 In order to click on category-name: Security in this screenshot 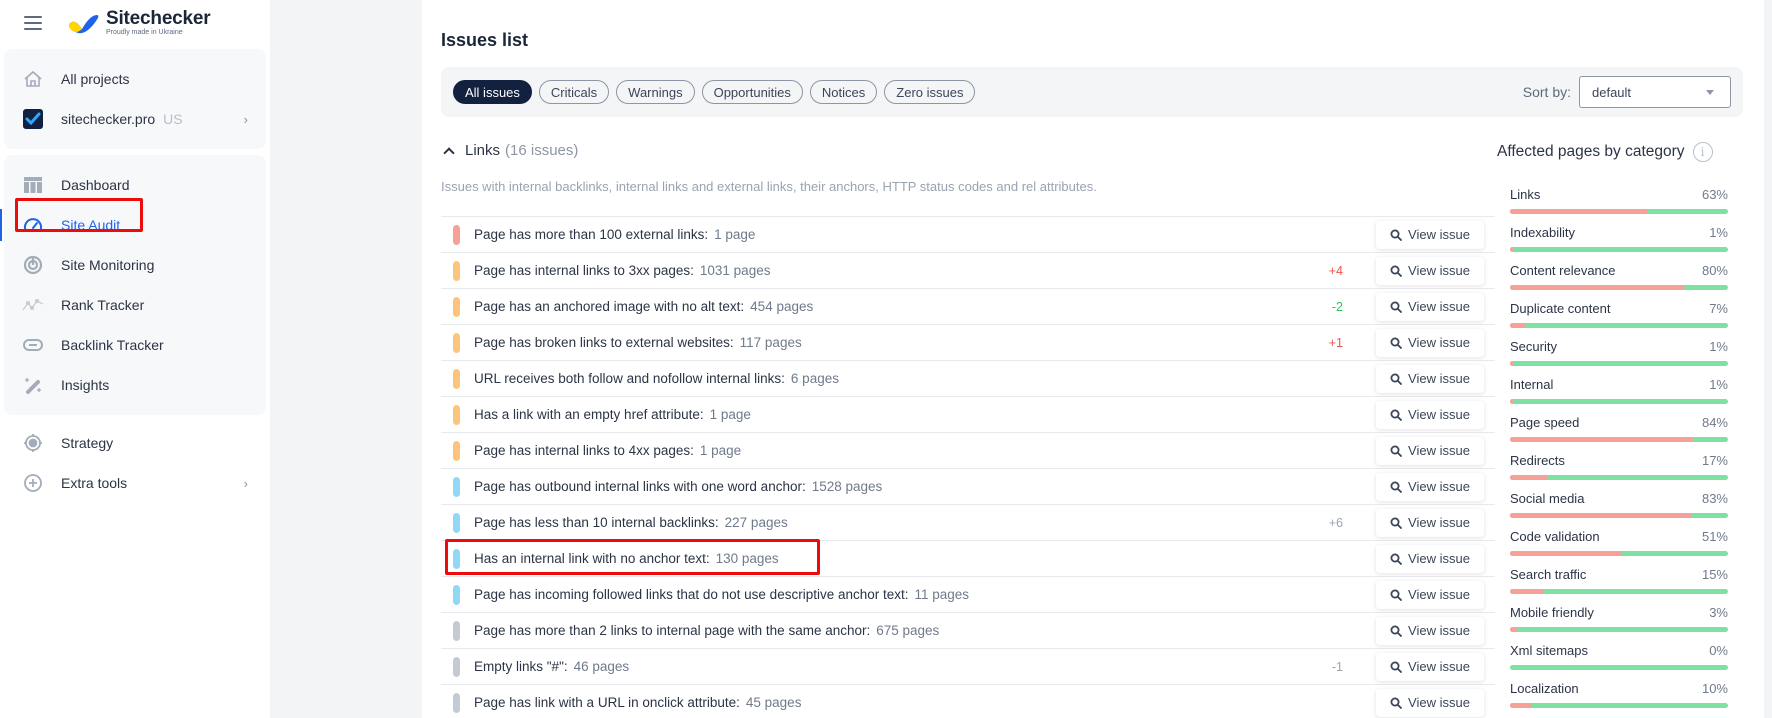, I will do `click(1533, 346)`.